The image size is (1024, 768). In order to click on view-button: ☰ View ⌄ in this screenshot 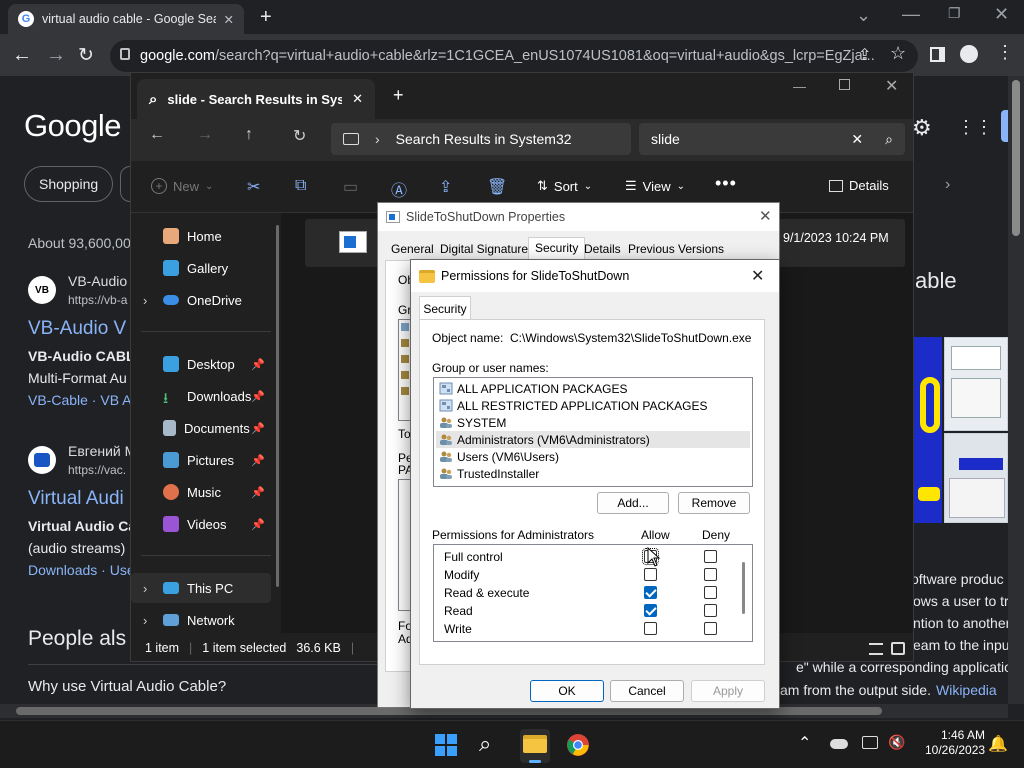, I will do `click(655, 186)`.